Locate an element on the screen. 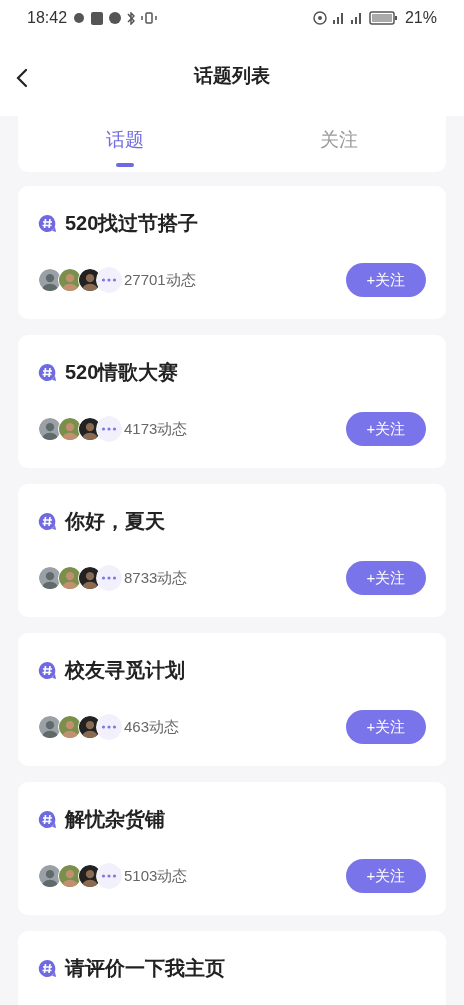 This screenshot has height=1005, width=464. post-count: 4173动态 is located at coordinates (156, 428).